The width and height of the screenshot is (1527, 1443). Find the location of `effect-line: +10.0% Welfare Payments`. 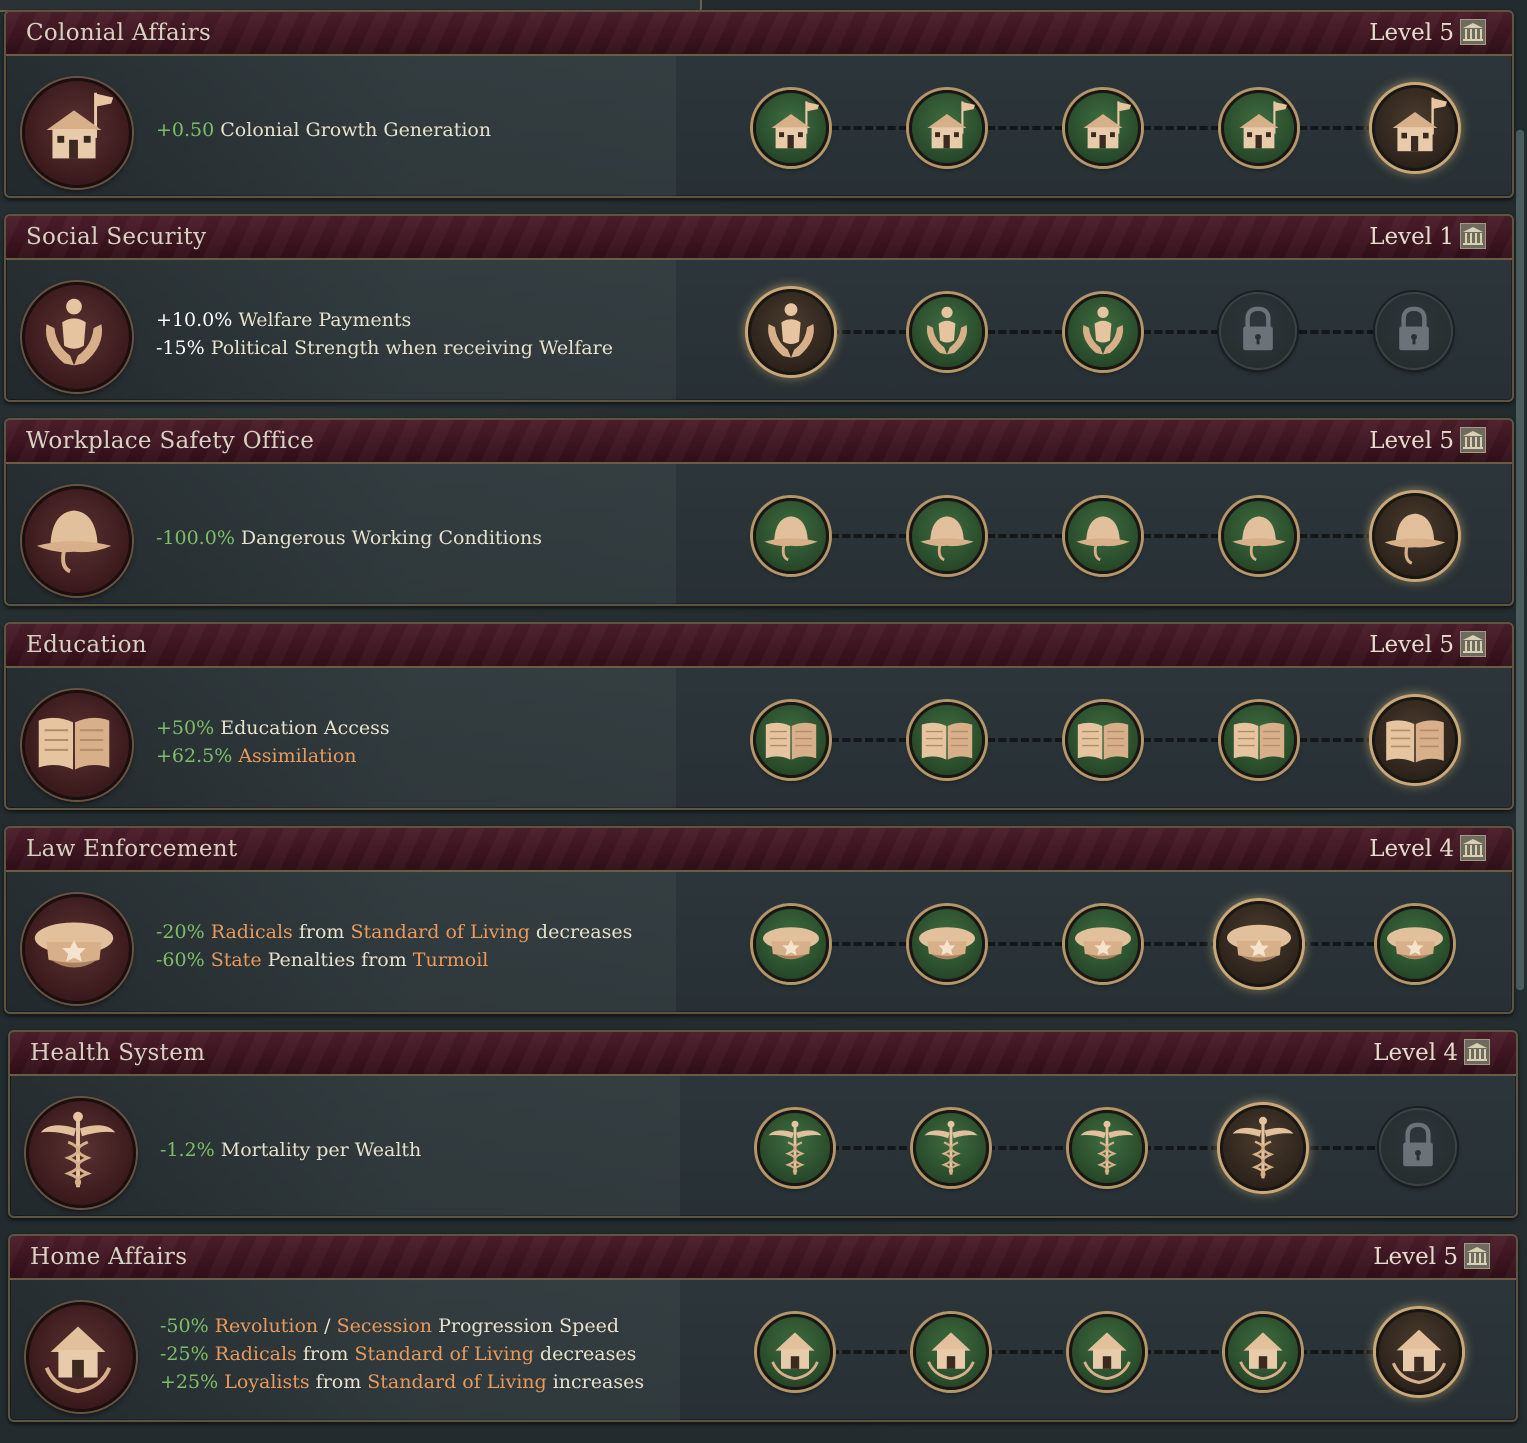

effect-line: +10.0% Welfare Payments is located at coordinates (384, 320).